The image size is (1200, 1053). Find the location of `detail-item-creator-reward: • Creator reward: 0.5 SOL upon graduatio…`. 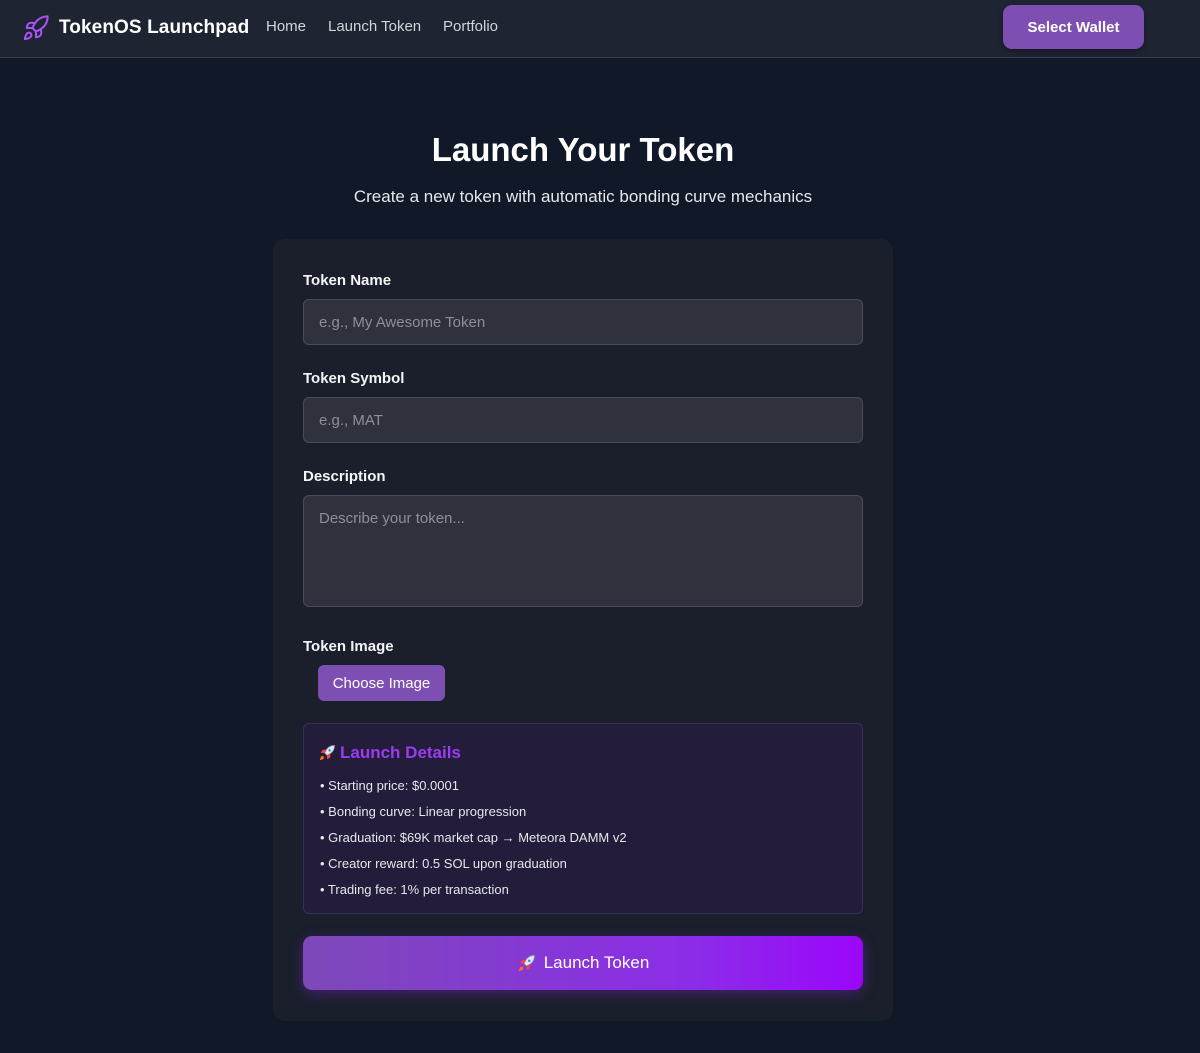

detail-item-creator-reward: • Creator reward: 0.5 SOL upon graduatio… is located at coordinates (443, 863).